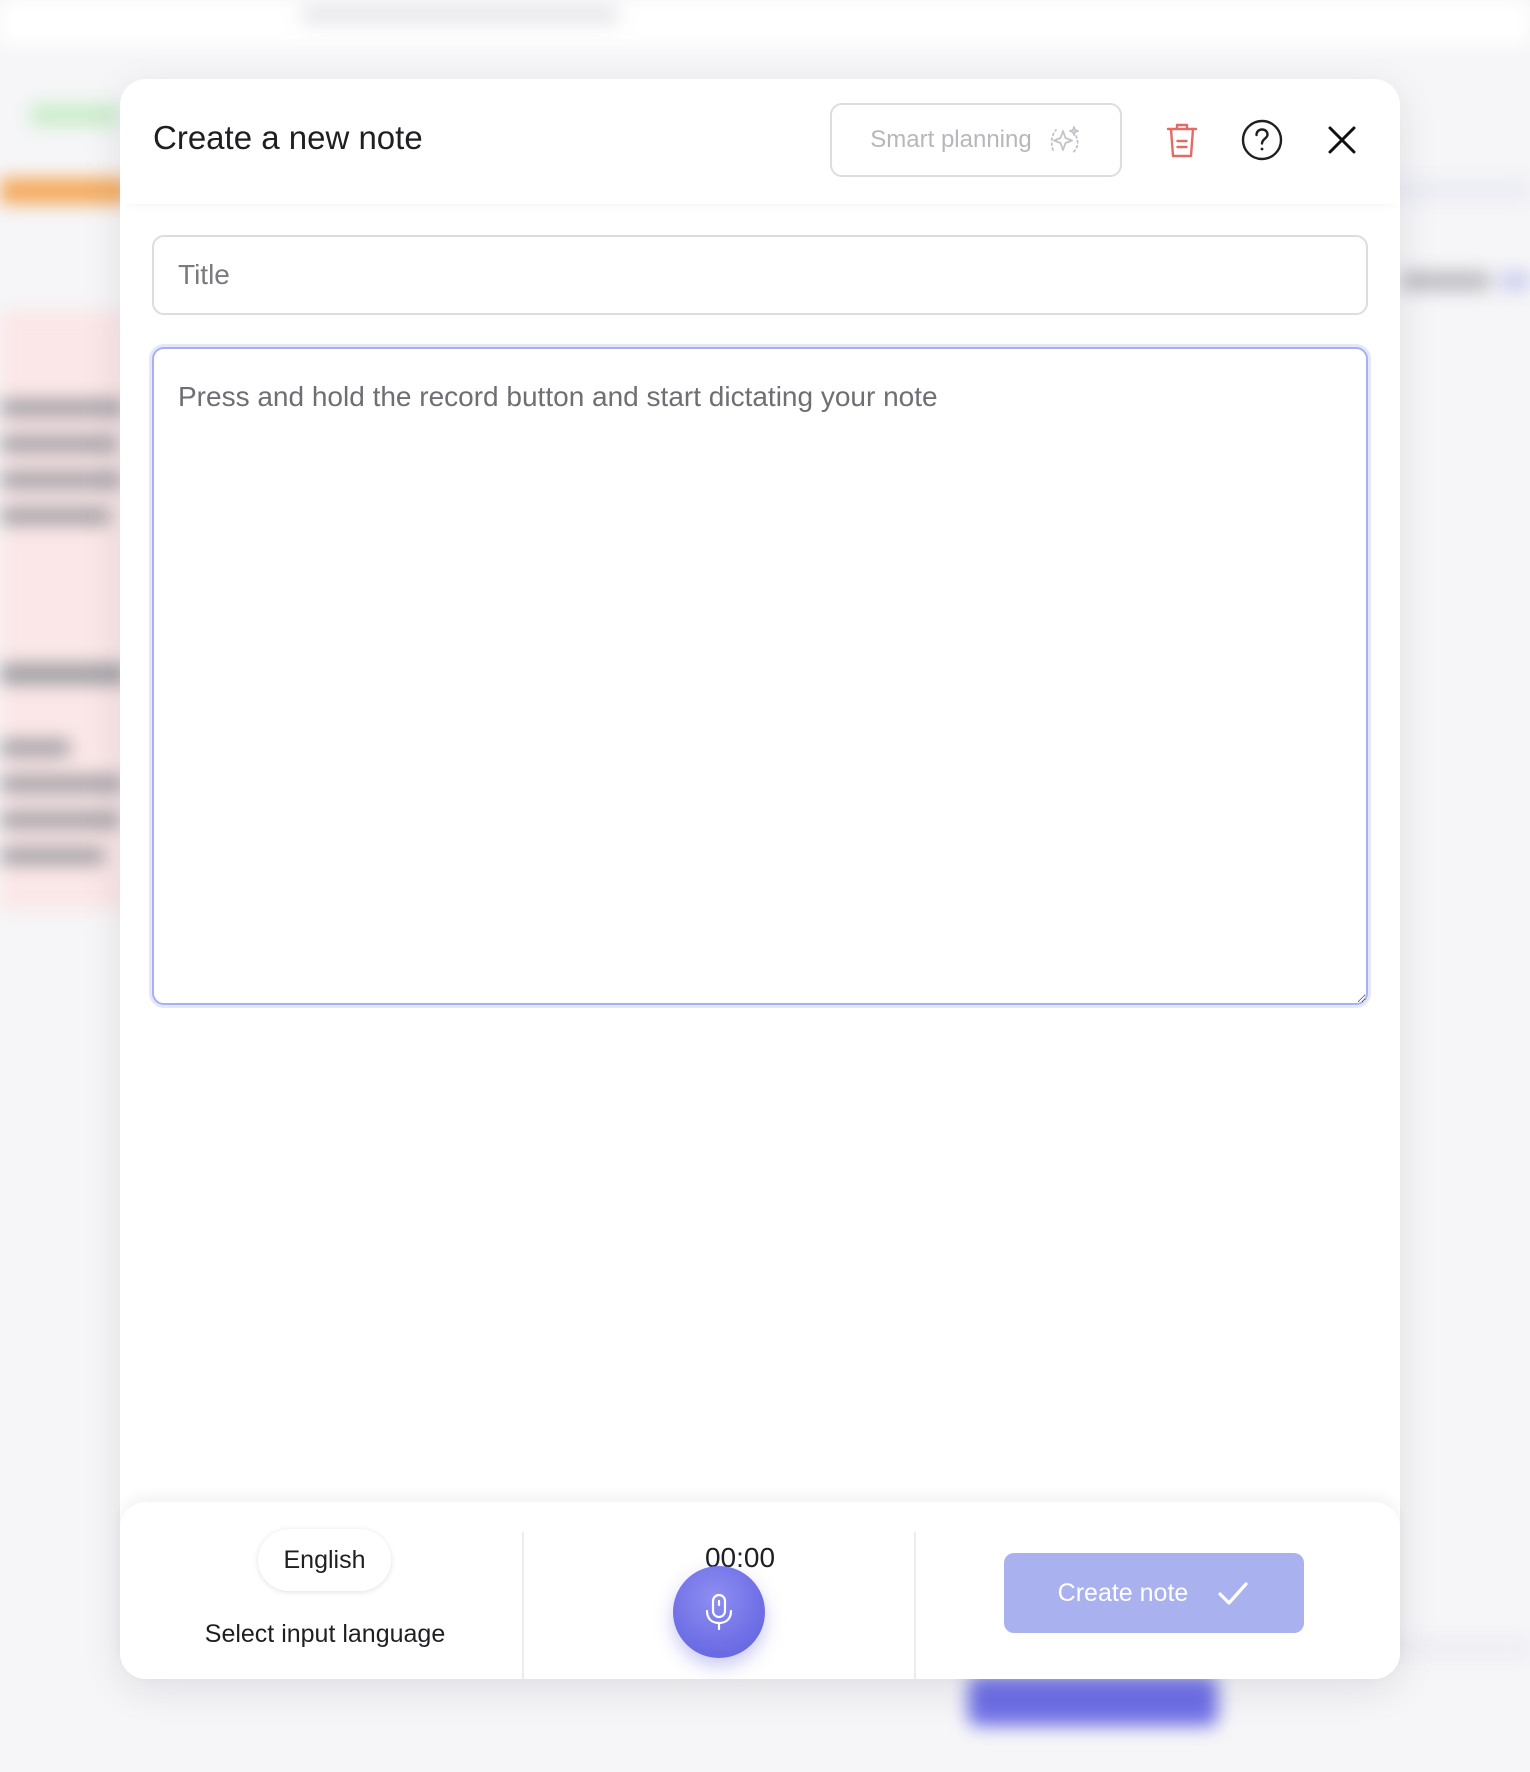 The height and width of the screenshot is (1772, 1530). What do you see at coordinates (1445, 281) in the screenshot?
I see `background-right-text` at bounding box center [1445, 281].